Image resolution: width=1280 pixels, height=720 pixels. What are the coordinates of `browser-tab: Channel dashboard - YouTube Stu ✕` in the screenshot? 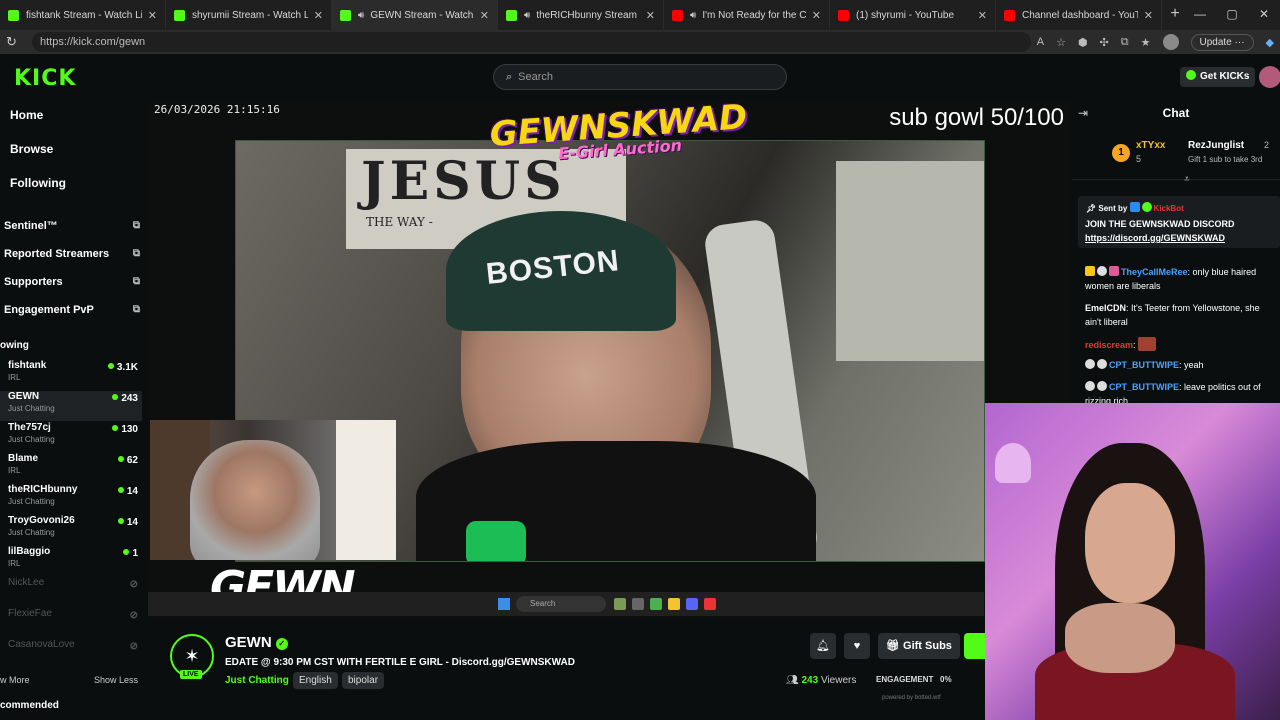 It's located at (1079, 15).